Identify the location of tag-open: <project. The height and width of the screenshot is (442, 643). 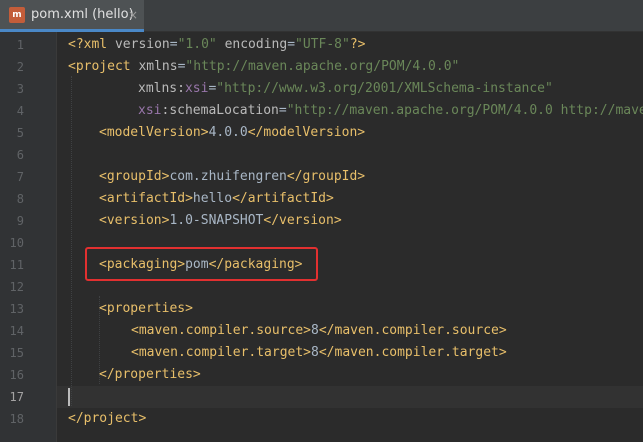
(103, 66).